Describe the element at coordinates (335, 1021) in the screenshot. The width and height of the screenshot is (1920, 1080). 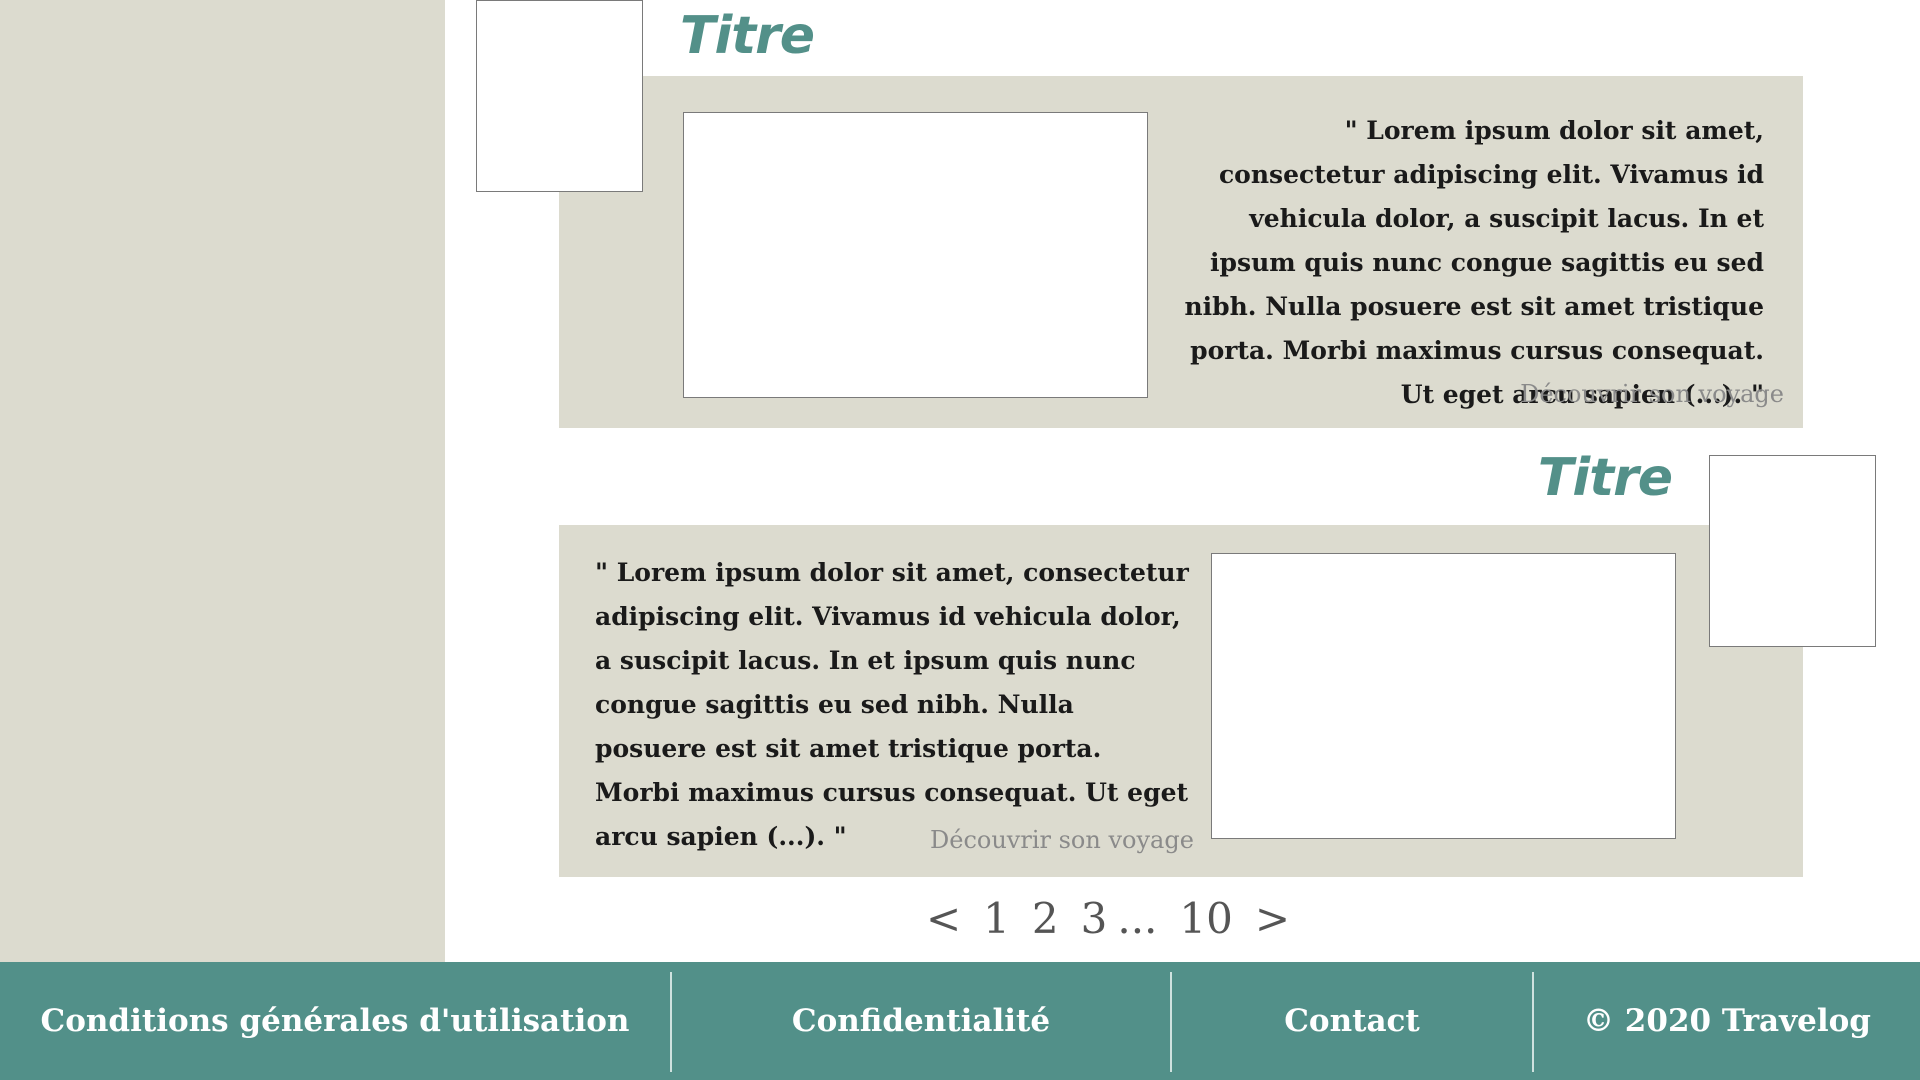
I see `footer-terms-link: Conditions générales d'utilisation` at that location.